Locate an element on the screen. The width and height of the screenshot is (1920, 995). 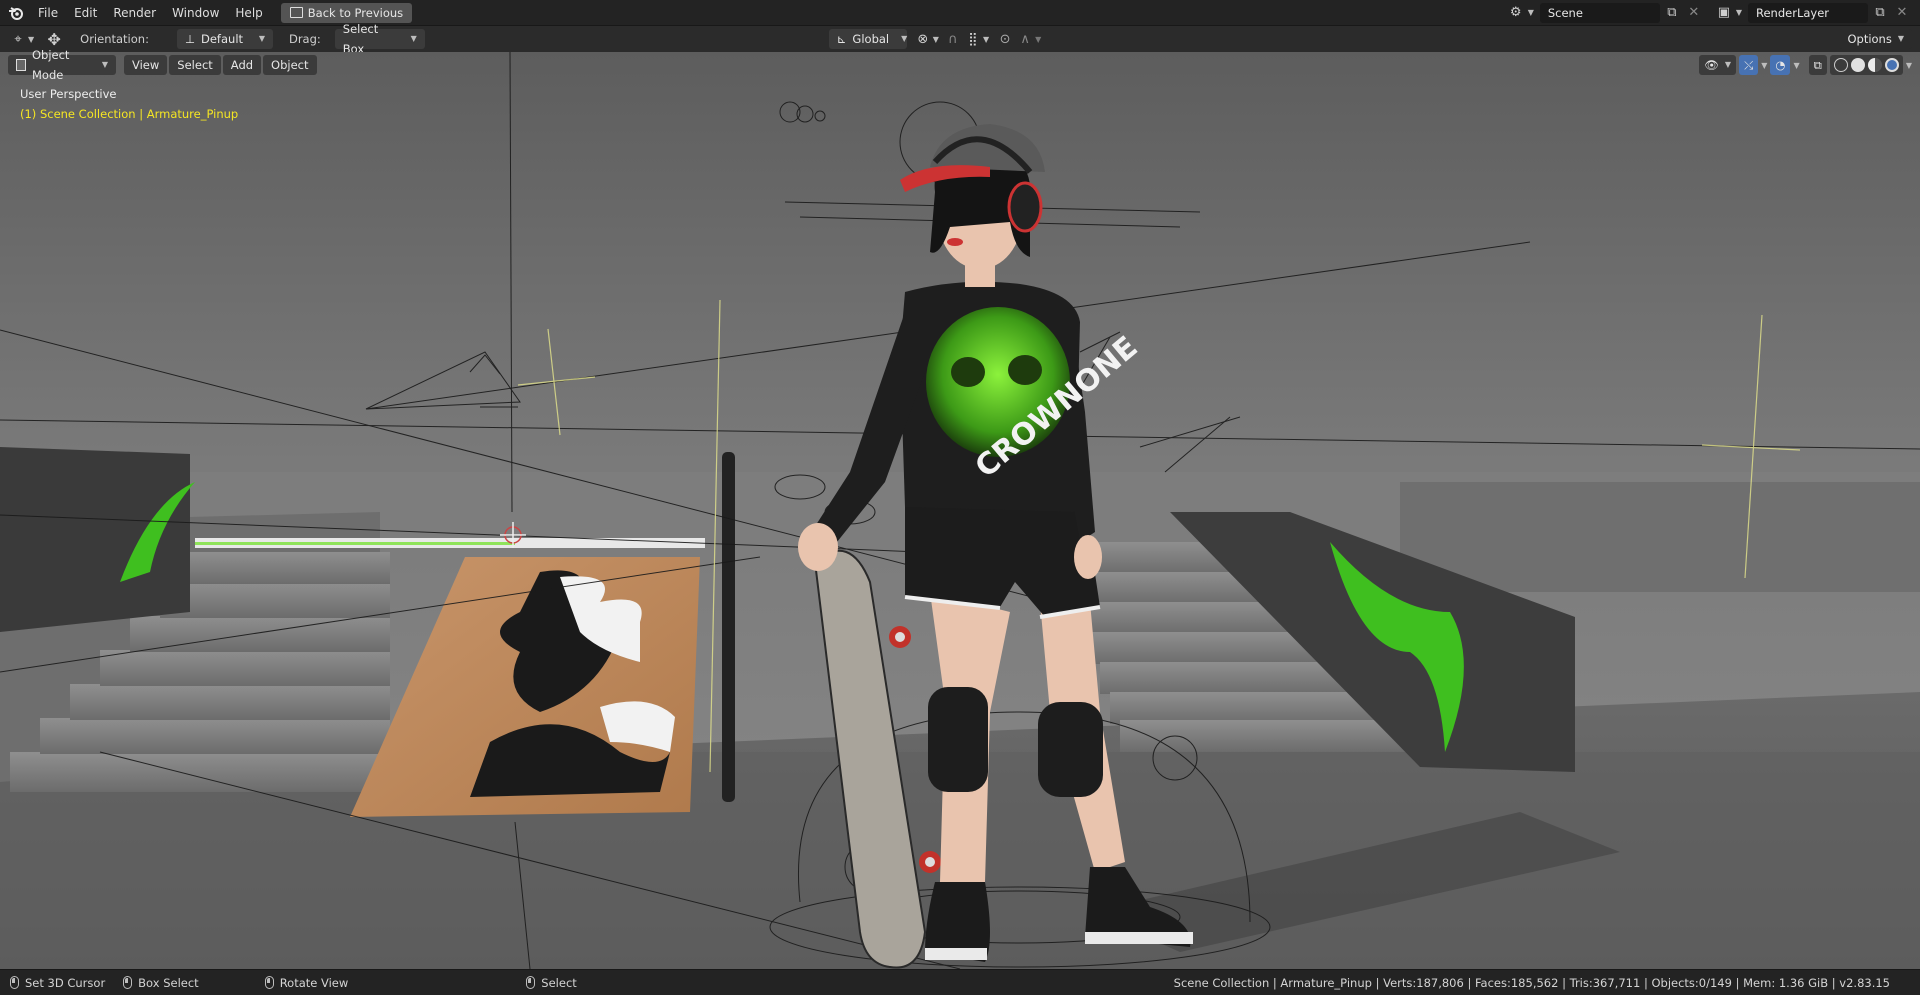
orientation-dropdown: ⊥ Default ▼ is located at coordinates (224, 39).